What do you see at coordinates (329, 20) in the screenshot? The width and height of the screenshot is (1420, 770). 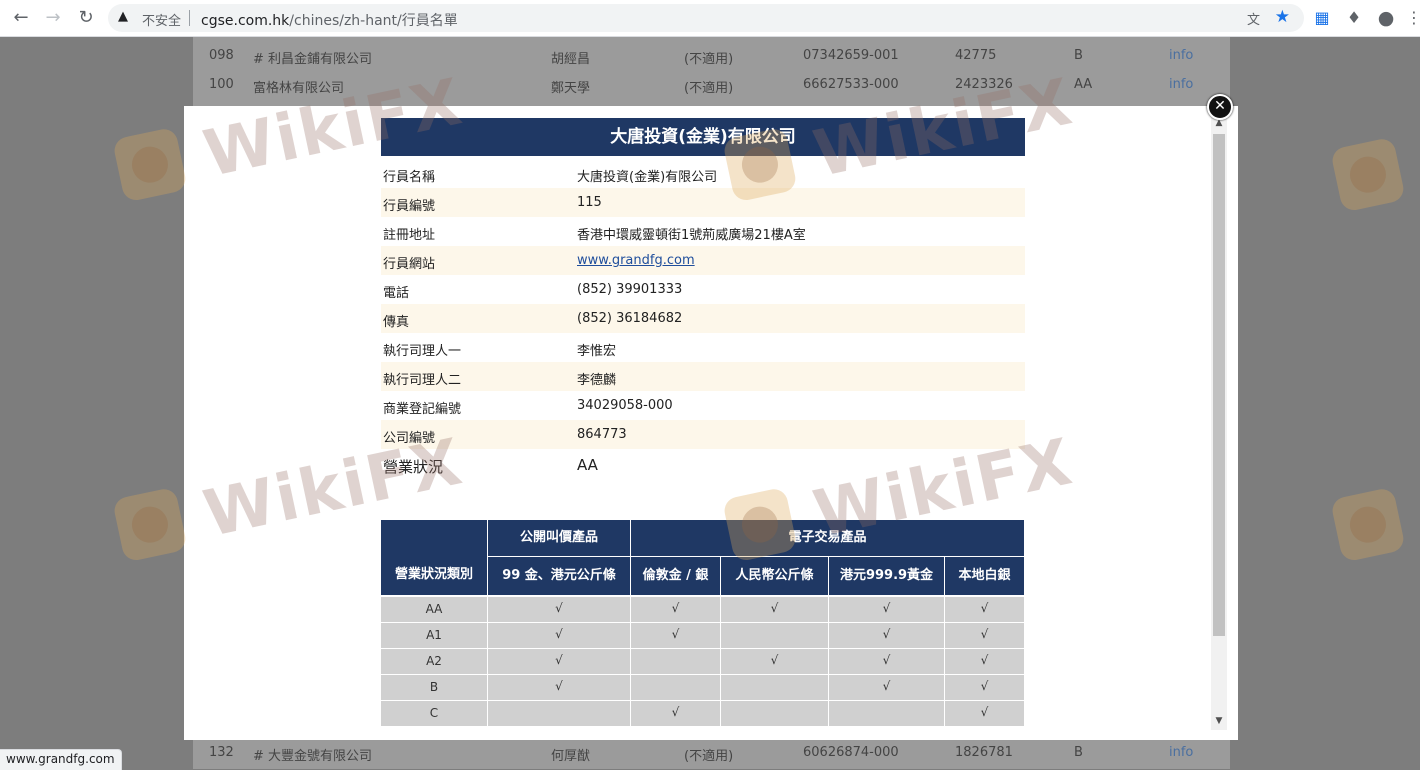 I see `url-text: cgse.com.hk/chines/zh-hant/行員名單` at bounding box center [329, 20].